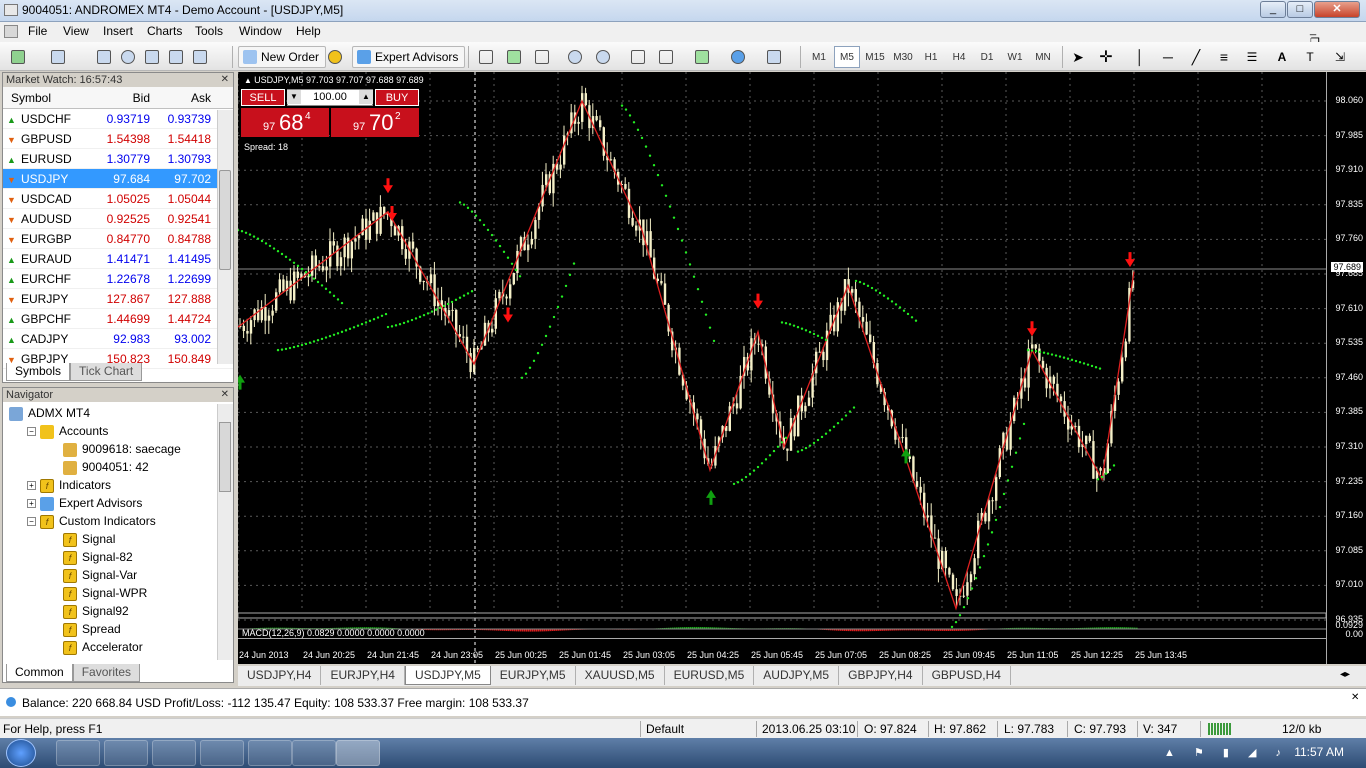 Image resolution: width=1366 pixels, height=768 pixels. What do you see at coordinates (308, 31) in the screenshot?
I see `menu-help: Help` at bounding box center [308, 31].